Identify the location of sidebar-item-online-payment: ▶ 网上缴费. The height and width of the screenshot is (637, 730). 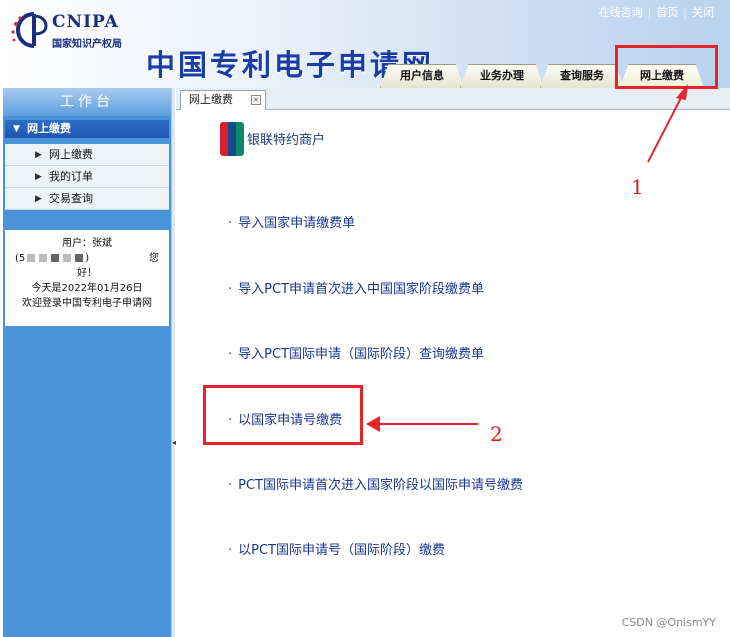
(87, 155).